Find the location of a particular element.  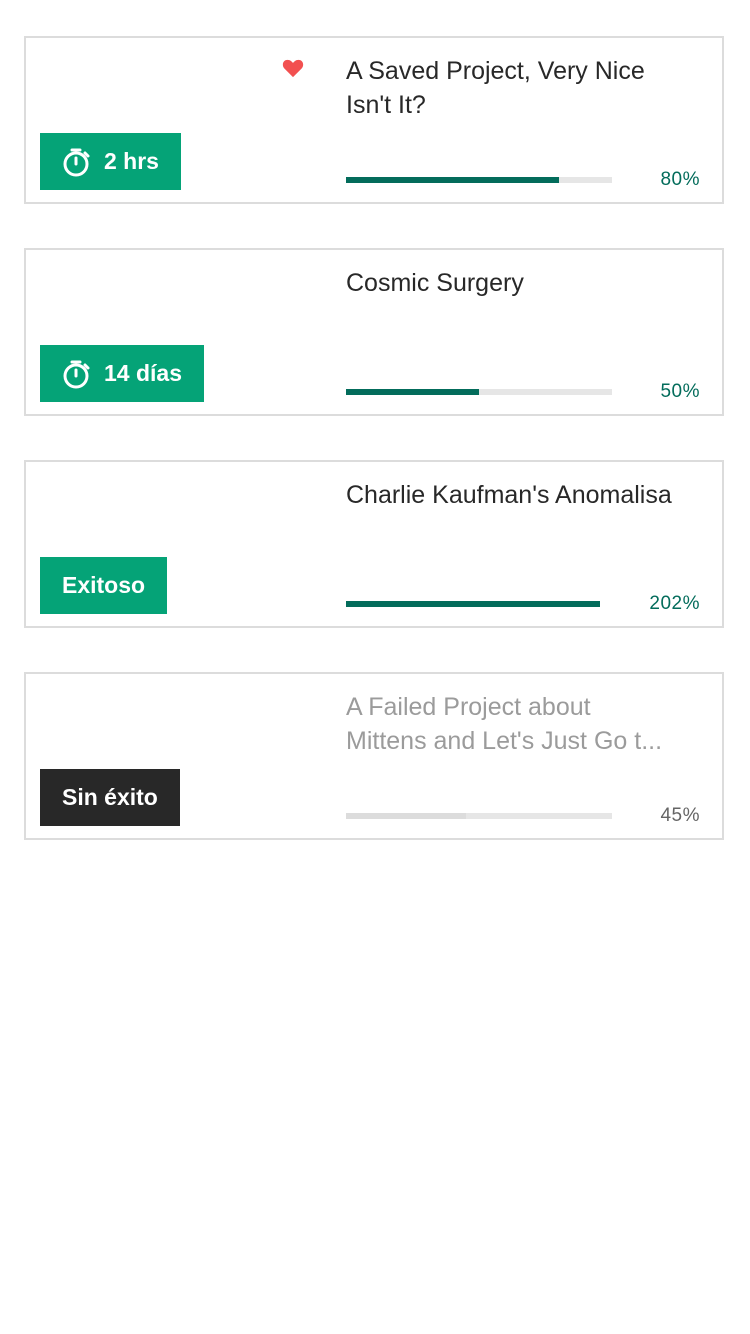

badge-label: Sin éxito is located at coordinates (110, 797).